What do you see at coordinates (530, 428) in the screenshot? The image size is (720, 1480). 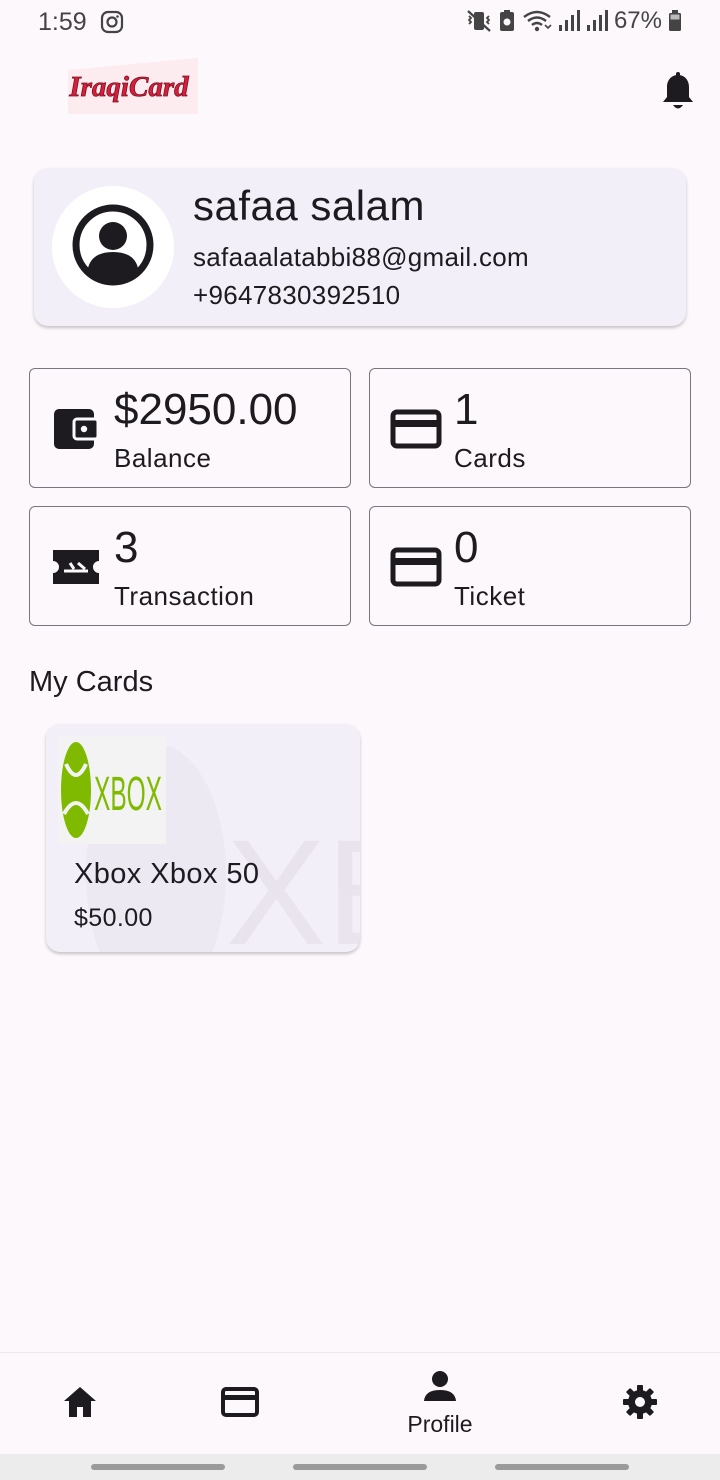 I see `stat-tile-cards: 1 Cards` at bounding box center [530, 428].